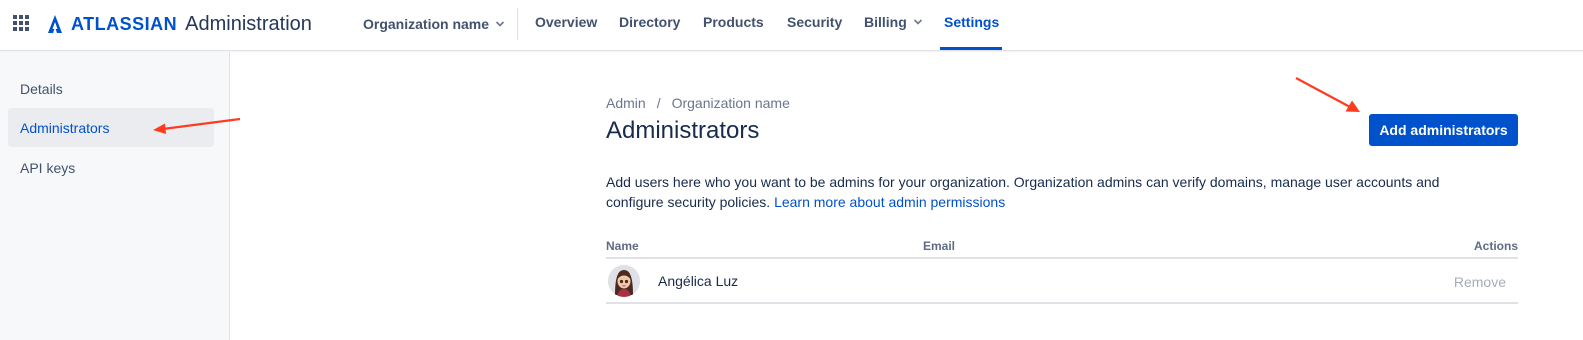  I want to click on breadcrumb-organization: Organization name, so click(731, 103).